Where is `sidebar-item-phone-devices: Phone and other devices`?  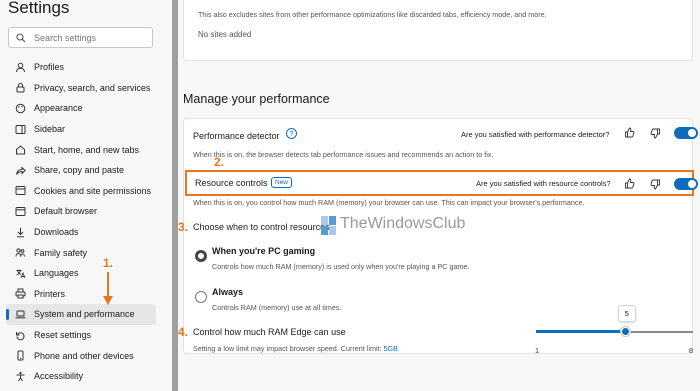 sidebar-item-phone-devices: Phone and other devices is located at coordinates (86, 355).